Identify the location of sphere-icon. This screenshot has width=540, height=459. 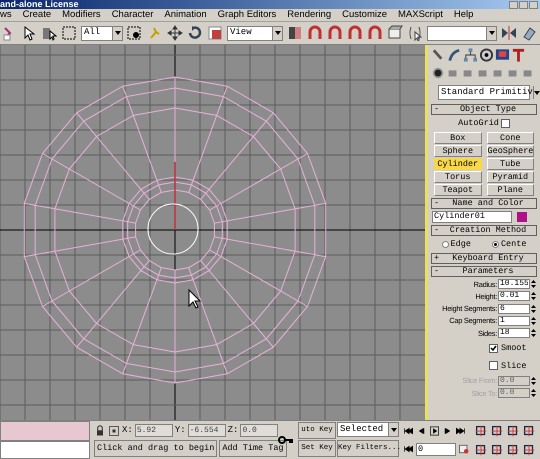
(438, 73).